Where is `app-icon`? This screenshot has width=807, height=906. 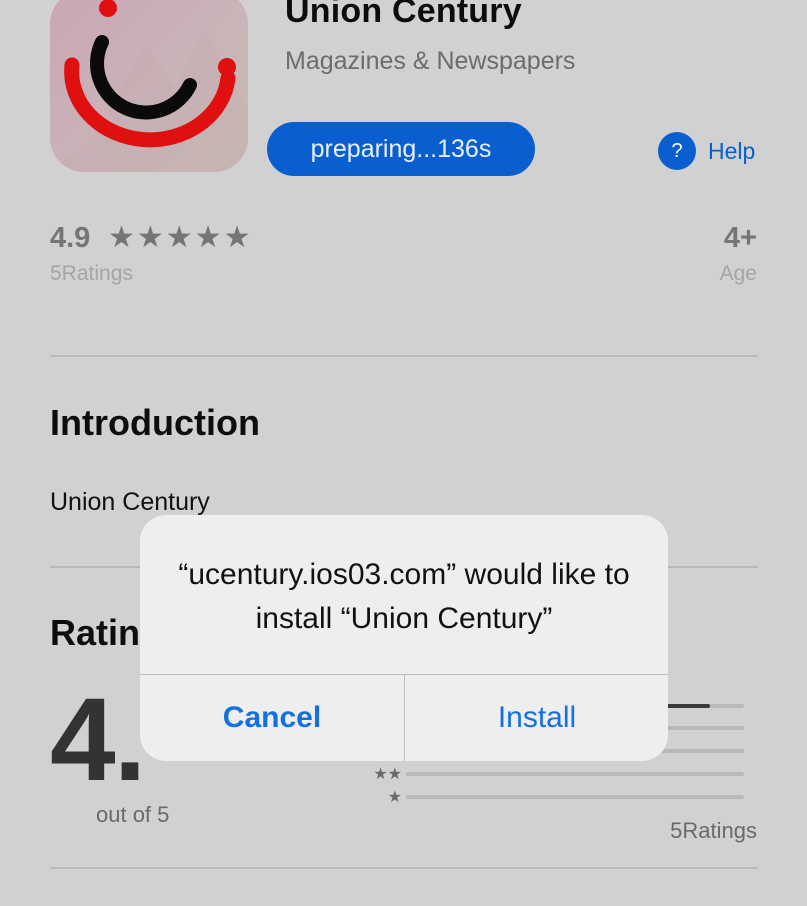
app-icon is located at coordinates (149, 86).